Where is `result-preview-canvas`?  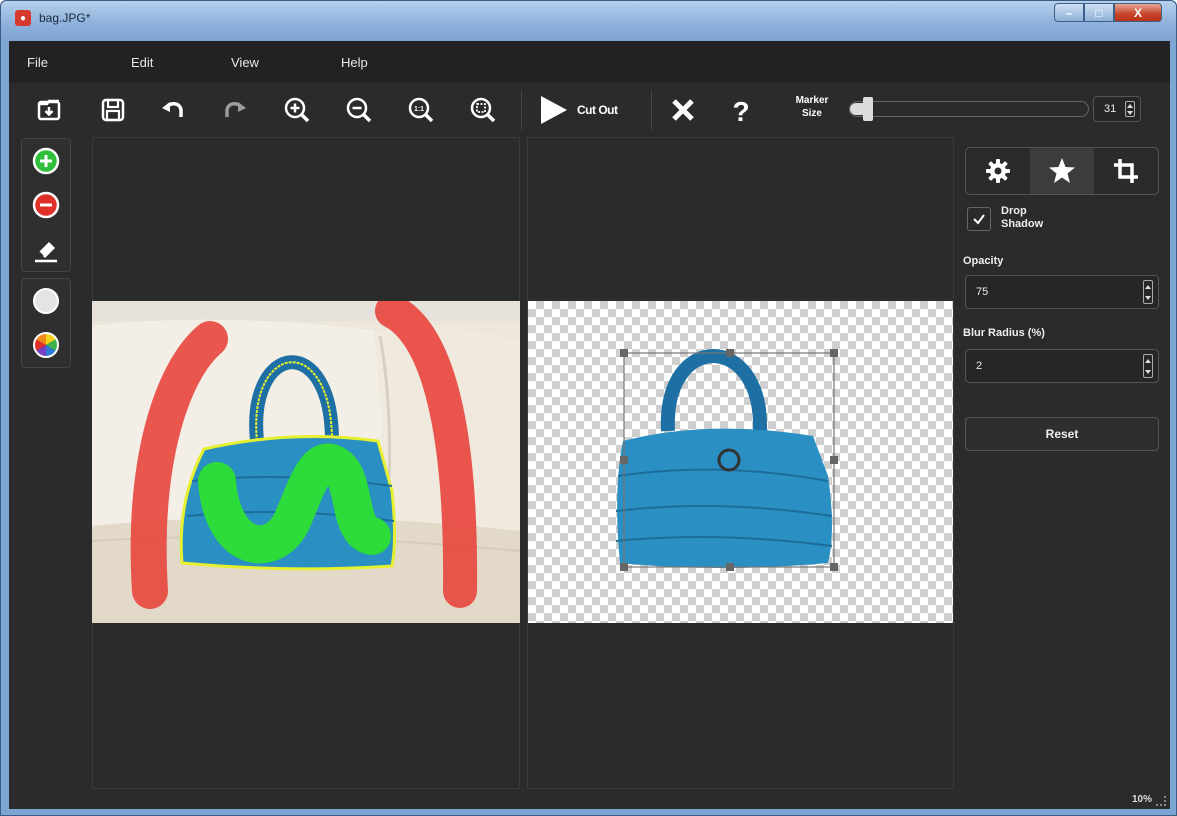
result-preview-canvas is located at coordinates (740, 462).